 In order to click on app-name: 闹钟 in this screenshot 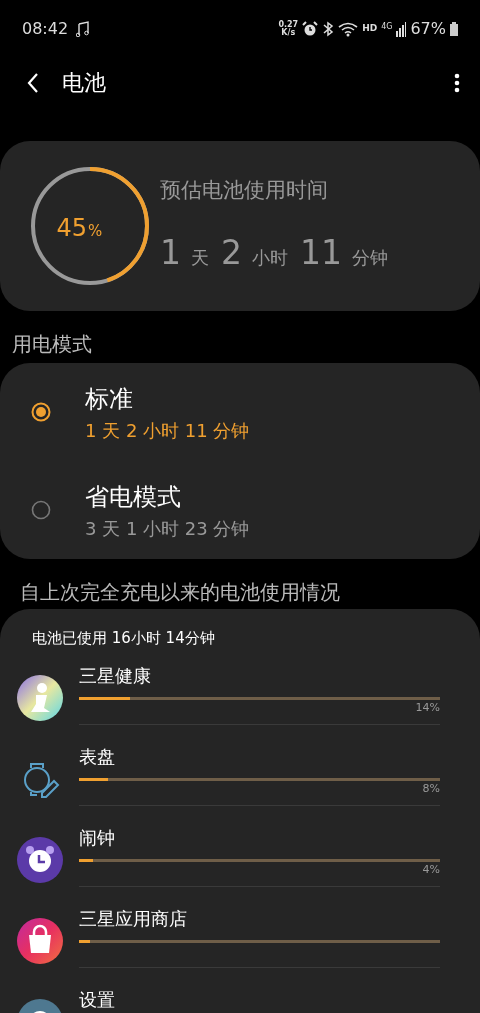, I will do `click(97, 837)`.